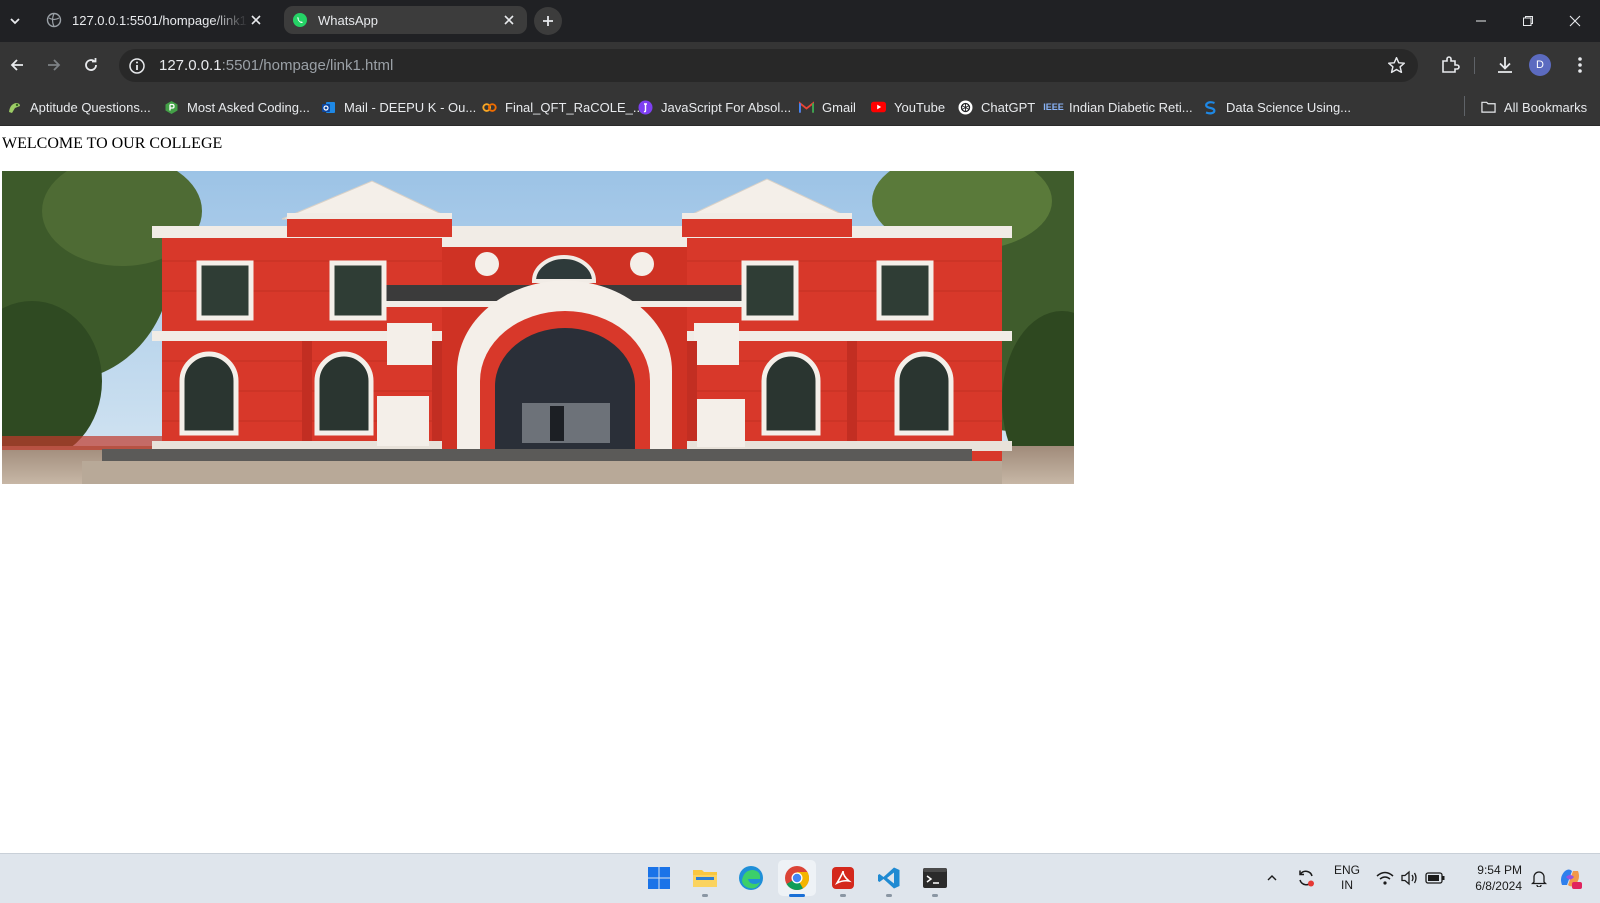 This screenshot has width=1600, height=903. Describe the element at coordinates (908, 107) in the screenshot. I see `bookmark-youtube: YouTube` at that location.